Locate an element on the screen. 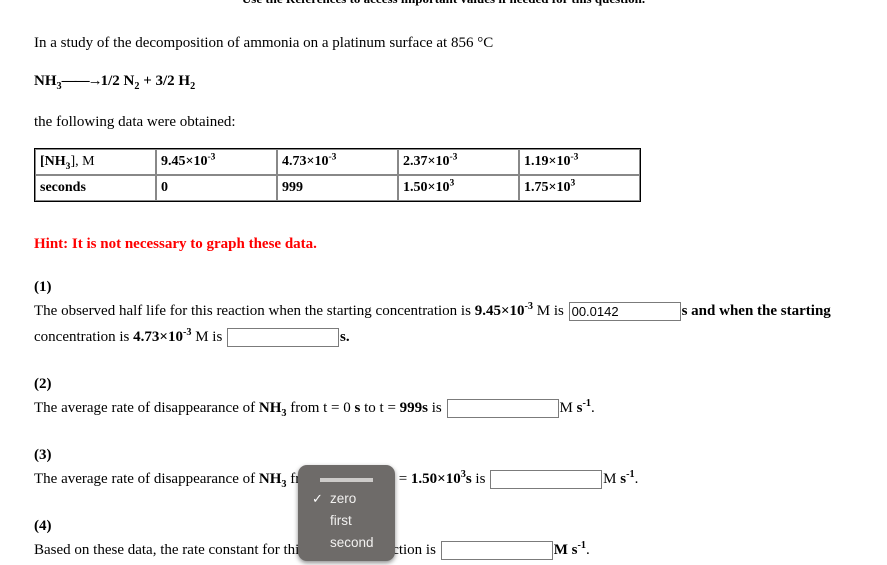  cell-mantissa: 4.73×10 is located at coordinates (305, 161).